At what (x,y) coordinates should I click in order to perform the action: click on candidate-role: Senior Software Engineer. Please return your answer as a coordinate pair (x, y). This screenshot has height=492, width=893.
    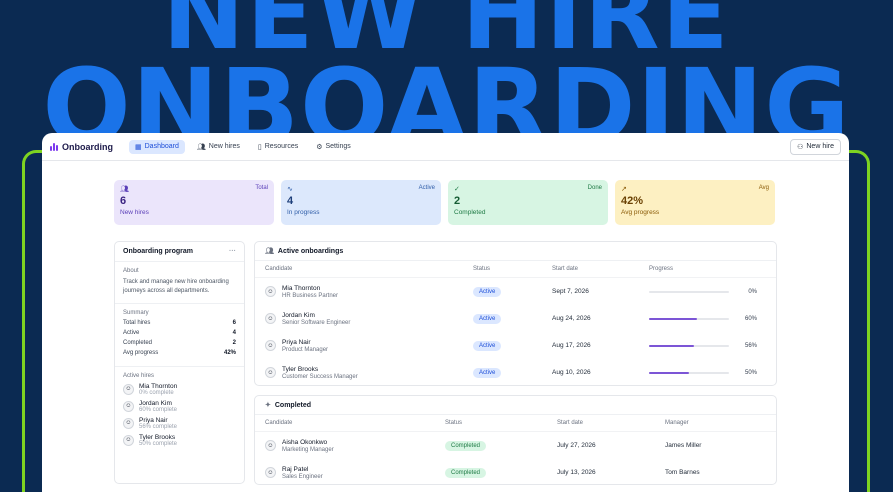
    Looking at the image, I should click on (316, 322).